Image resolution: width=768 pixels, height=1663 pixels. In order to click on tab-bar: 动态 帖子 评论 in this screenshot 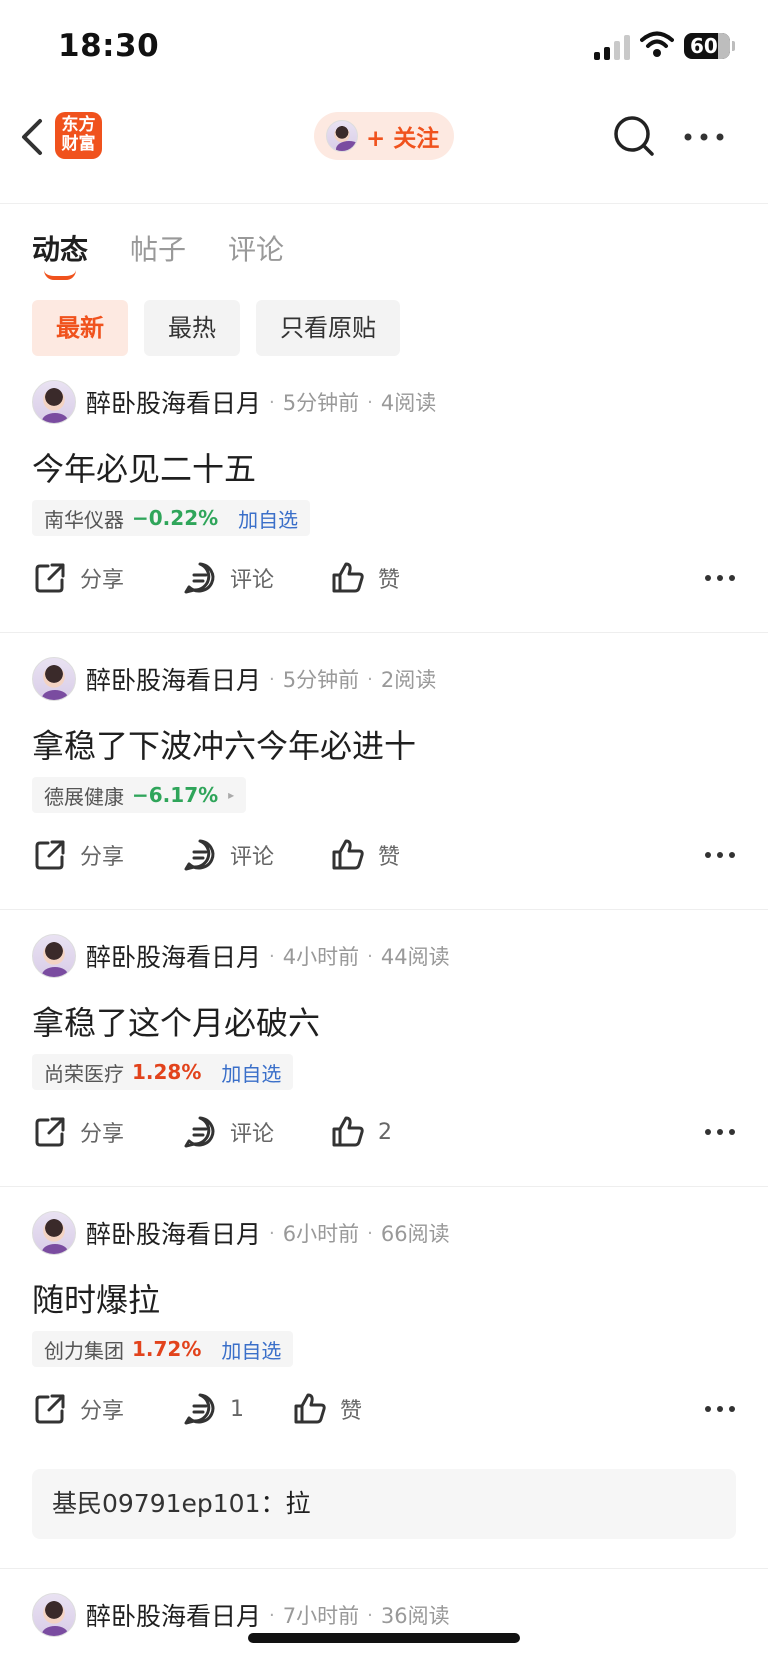, I will do `click(158, 254)`.